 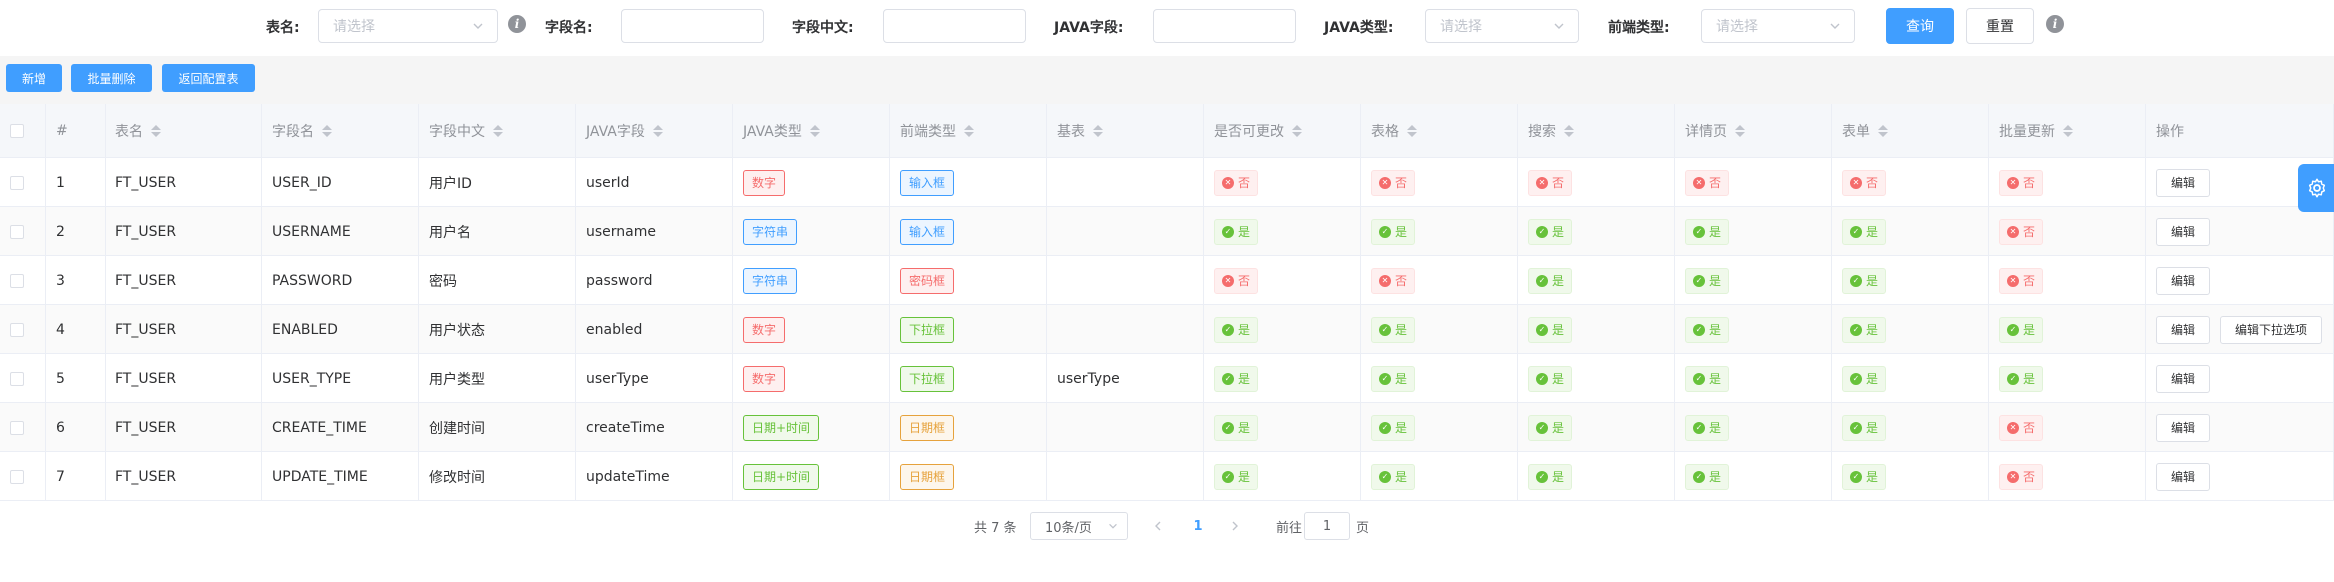 I want to click on next-page-button, so click(x=1235, y=526).